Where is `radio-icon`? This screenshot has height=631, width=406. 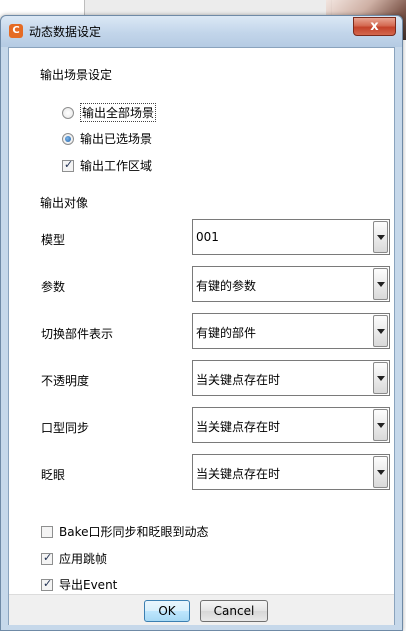 radio-icon is located at coordinates (68, 112).